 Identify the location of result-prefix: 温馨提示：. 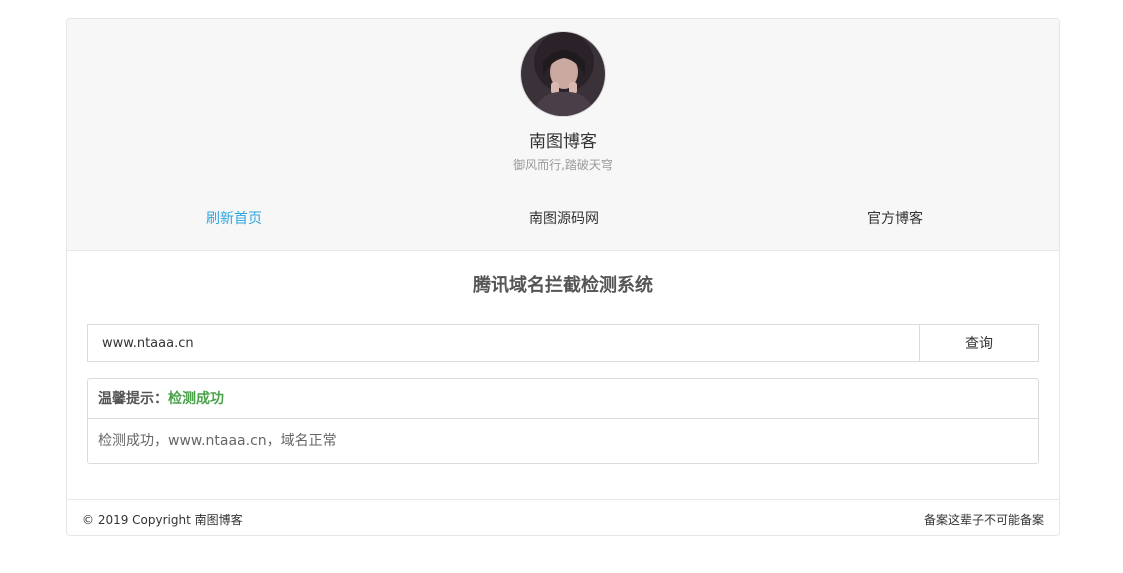
(133, 399).